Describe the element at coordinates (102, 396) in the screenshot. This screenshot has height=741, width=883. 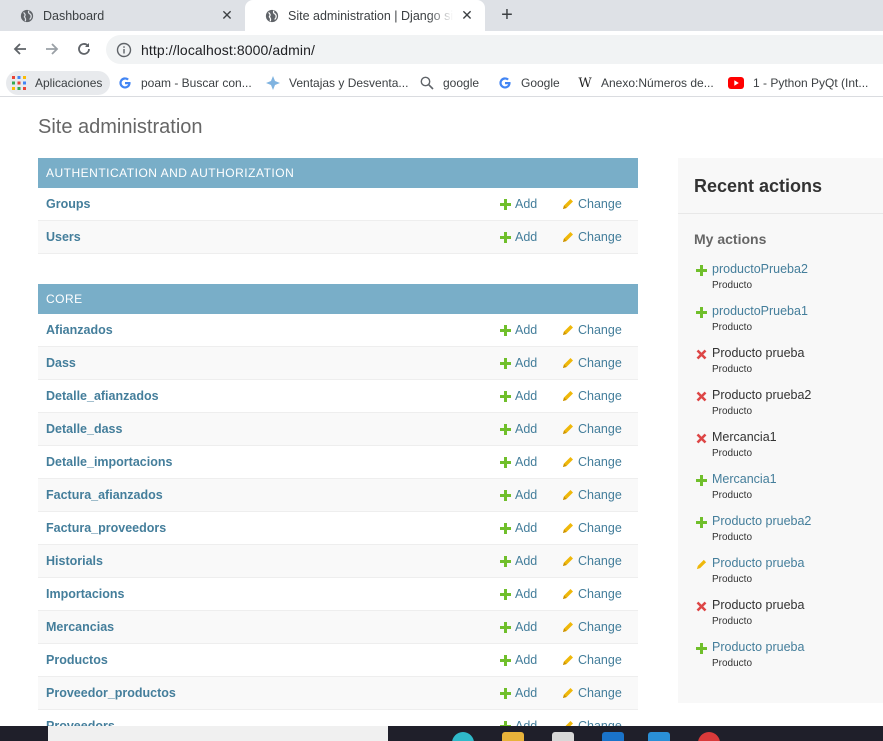
I see `model-link: Detalle_afianzados` at that location.